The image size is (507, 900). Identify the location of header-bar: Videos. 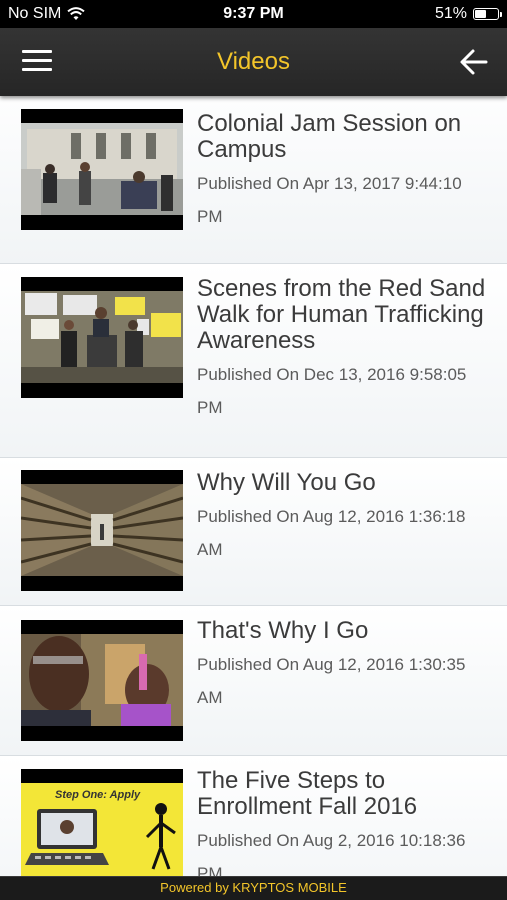
(253, 62).